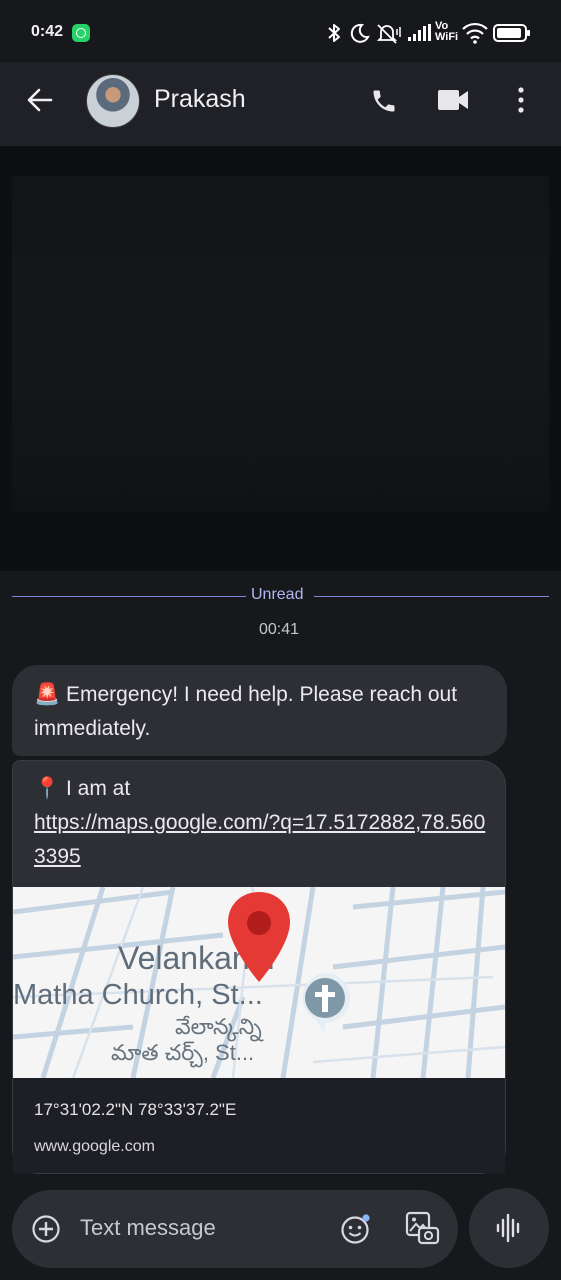 The height and width of the screenshot is (1280, 561). I want to click on unread-divider-left, so click(129, 596).